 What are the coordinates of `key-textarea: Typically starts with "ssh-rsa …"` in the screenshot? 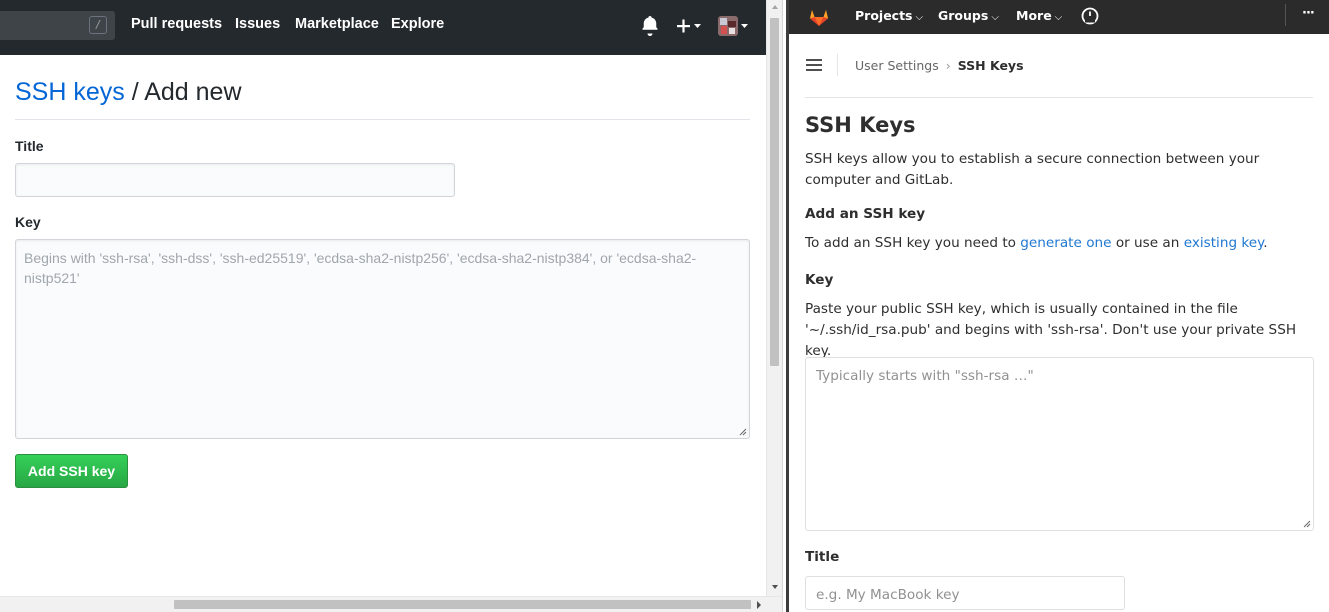 It's located at (1059, 444).